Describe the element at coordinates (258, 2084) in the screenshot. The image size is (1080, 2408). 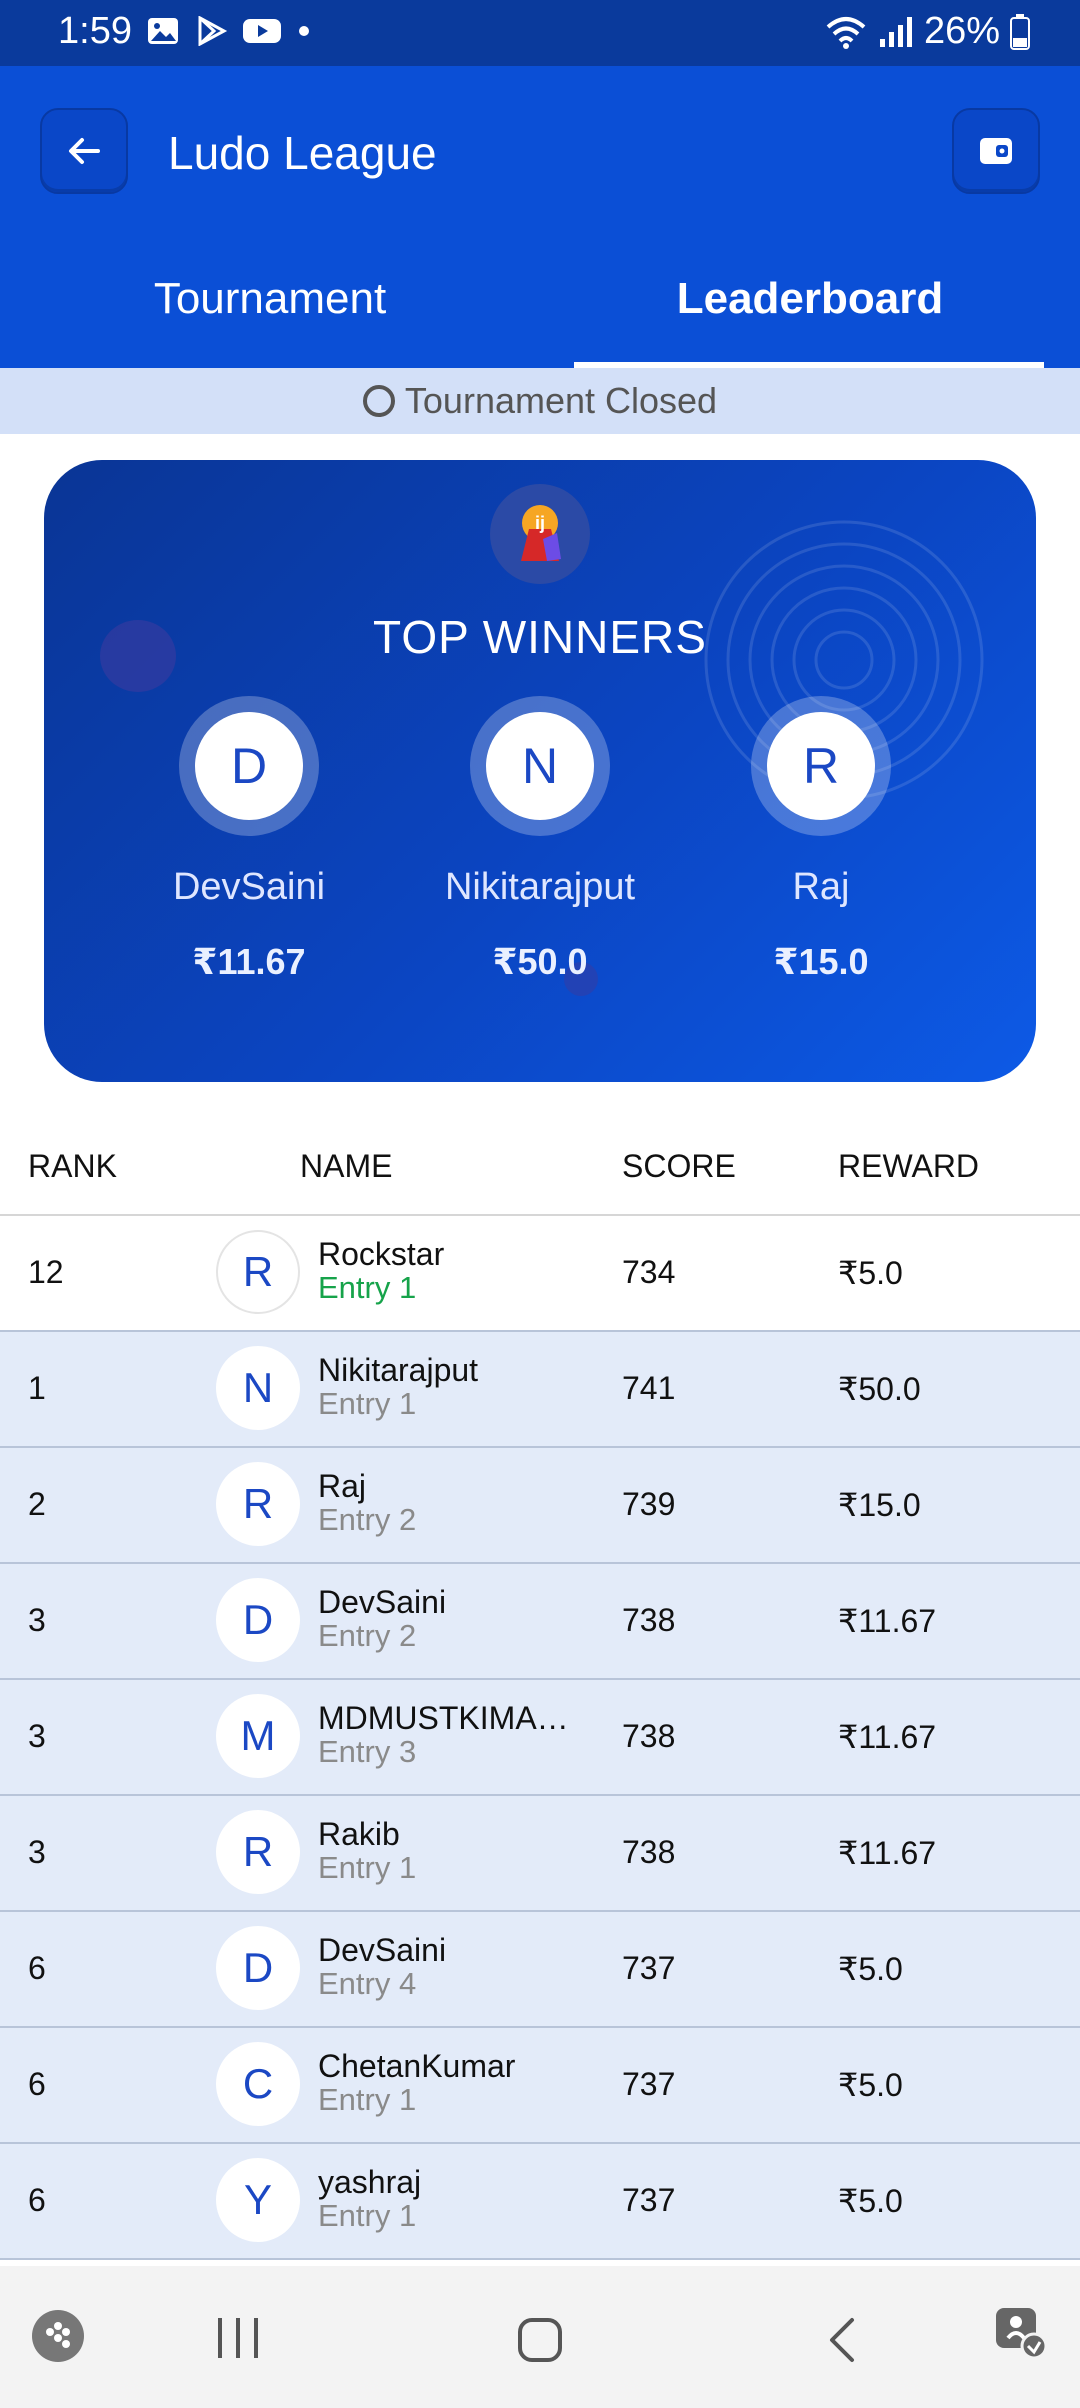
I see `avatar: C` at that location.